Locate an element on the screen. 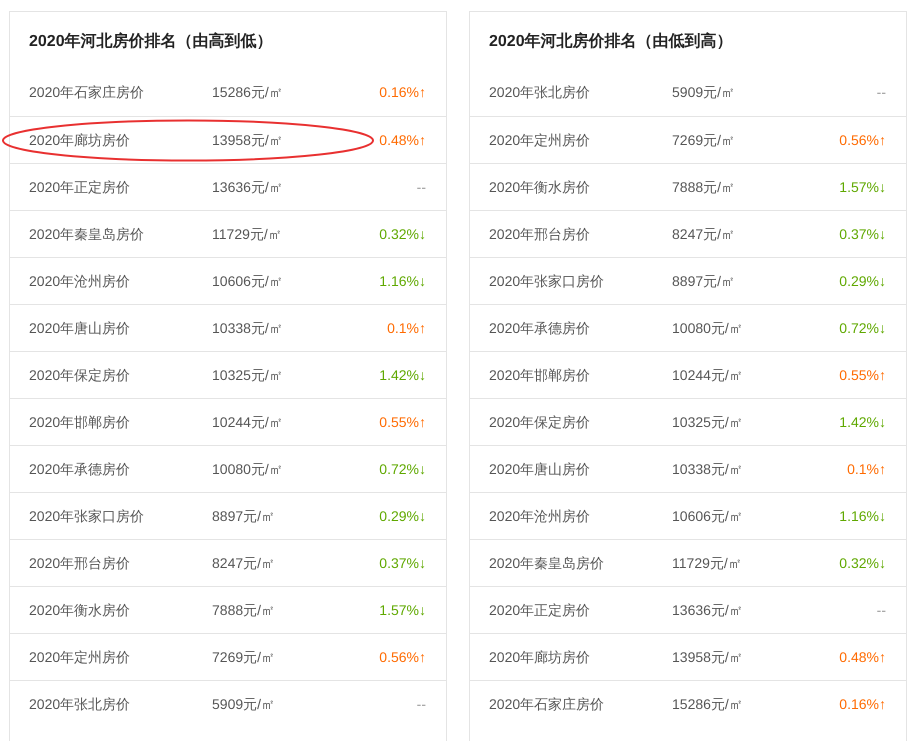 The height and width of the screenshot is (747, 920). card-title: 2020年河北房价排名（由低到高） is located at coordinates (611, 41).